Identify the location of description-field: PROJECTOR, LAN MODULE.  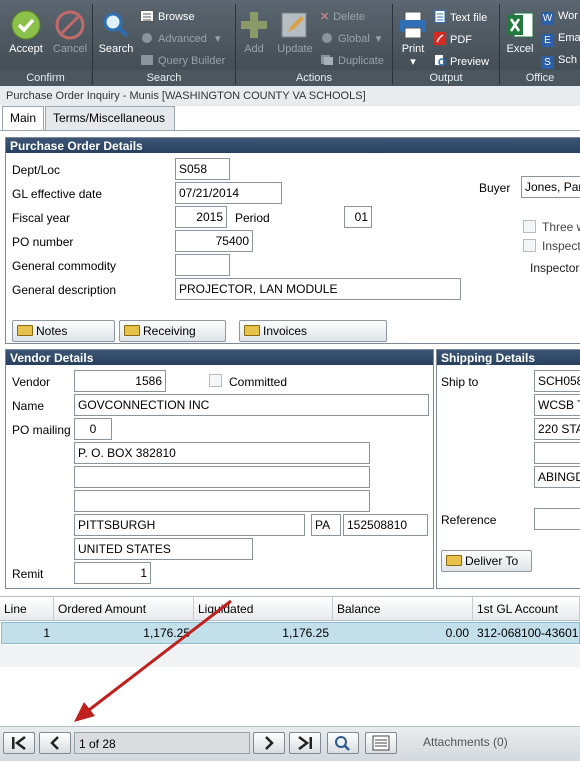
(318, 289).